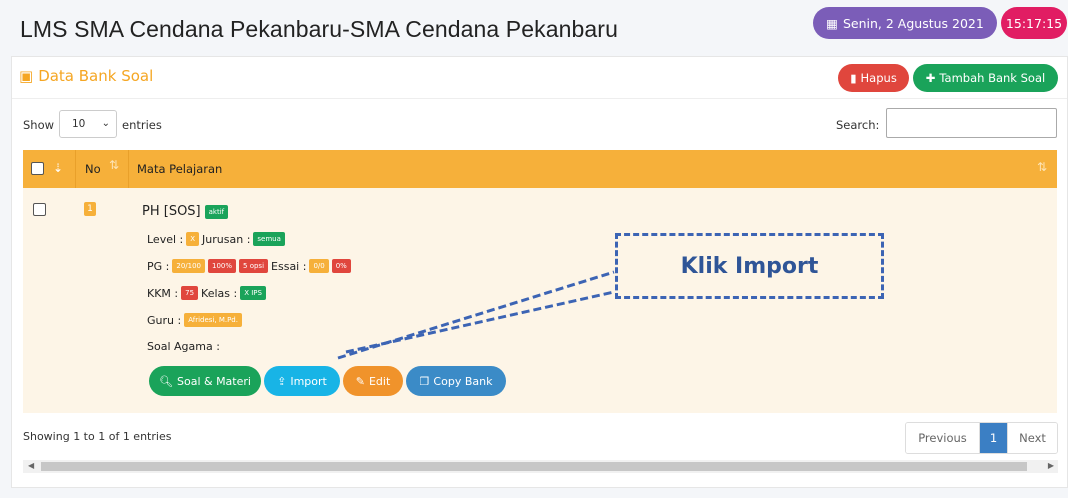 The width and height of the screenshot is (1068, 498). I want to click on kelas-badge: X IPS, so click(253, 293).